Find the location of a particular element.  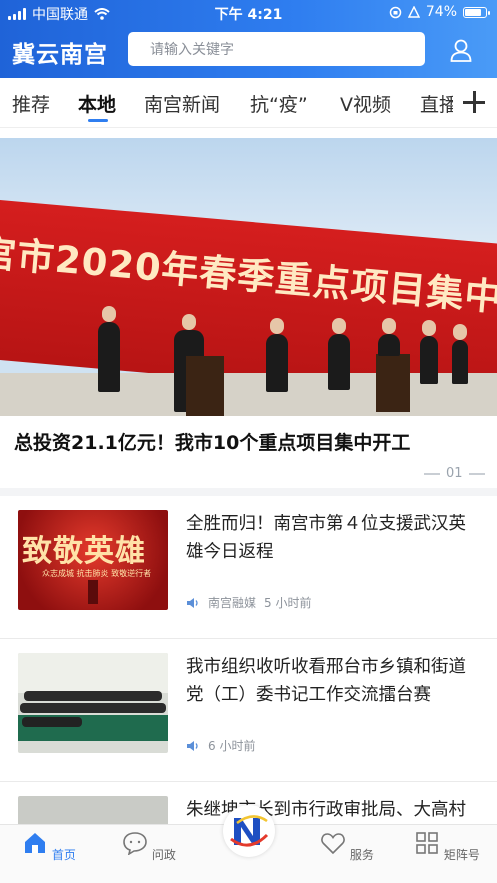

app-logo-mark is located at coordinates (249, 831).